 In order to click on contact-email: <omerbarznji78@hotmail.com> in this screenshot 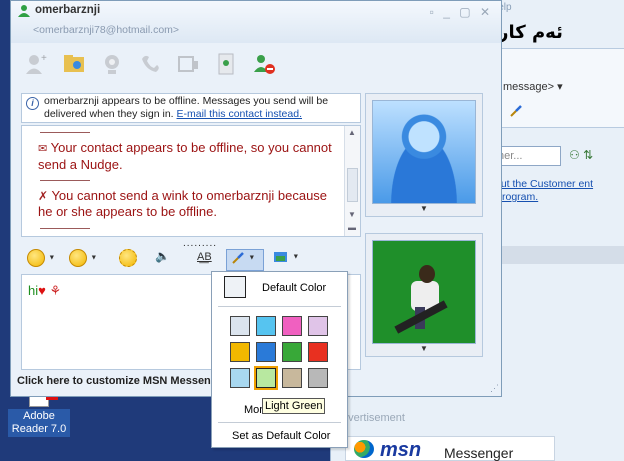, I will do `click(106, 30)`.